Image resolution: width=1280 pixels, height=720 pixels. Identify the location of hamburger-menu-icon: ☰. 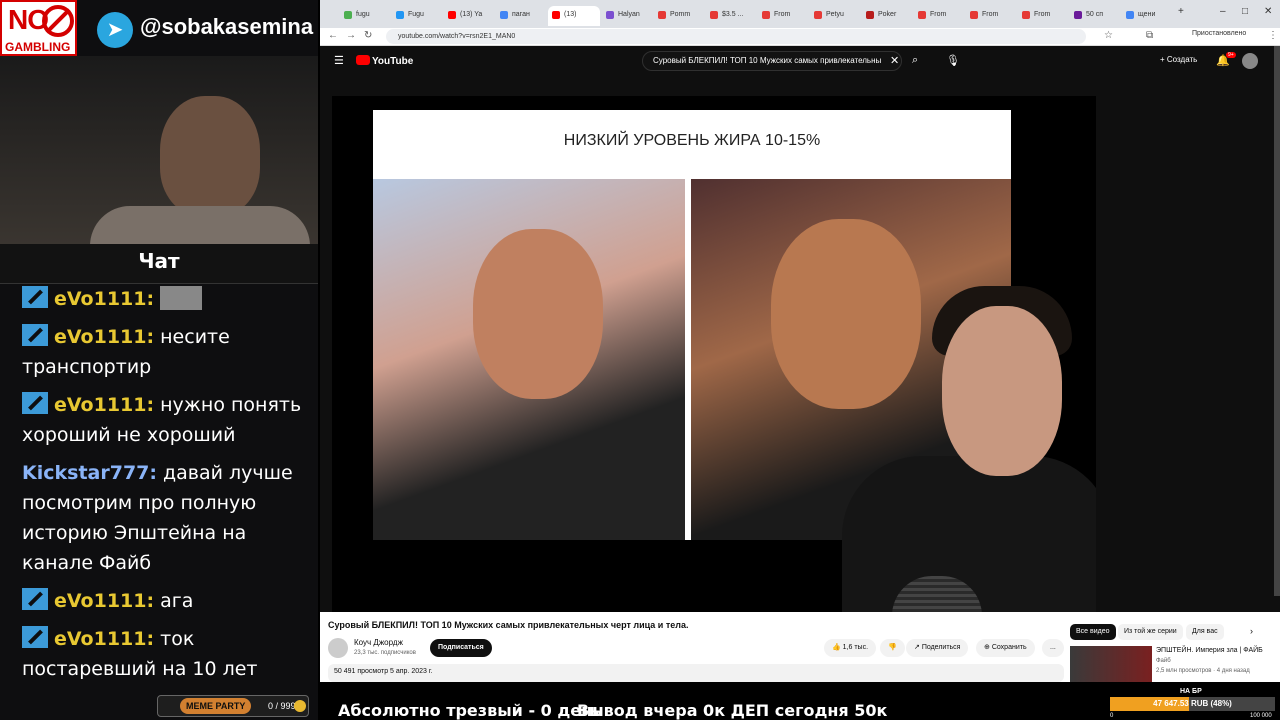
(339, 60).